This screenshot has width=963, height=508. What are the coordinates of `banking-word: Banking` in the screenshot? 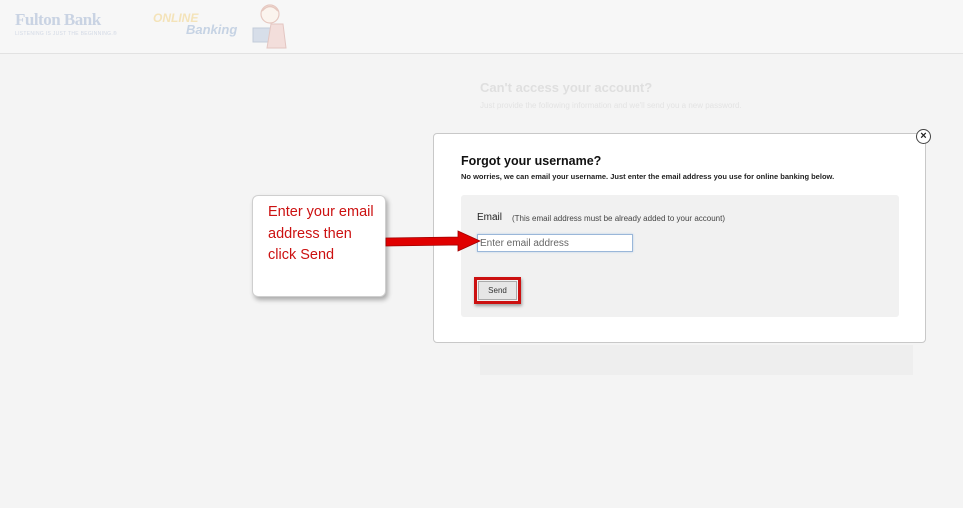 It's located at (212, 29).